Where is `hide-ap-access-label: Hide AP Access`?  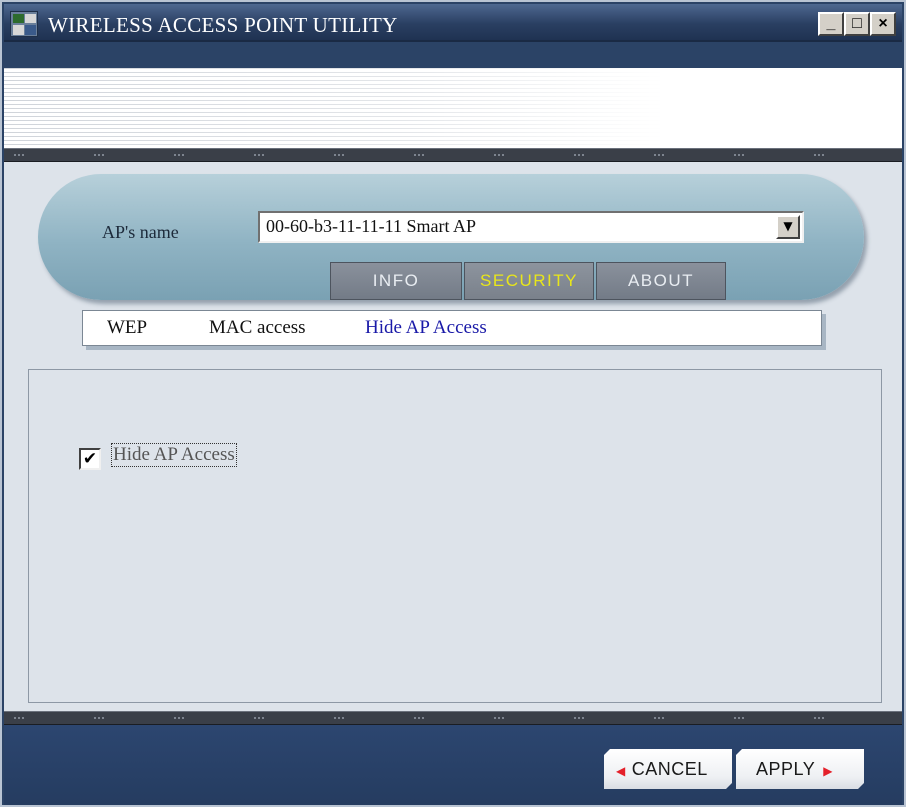
hide-ap-access-label: Hide AP Access is located at coordinates (174, 455).